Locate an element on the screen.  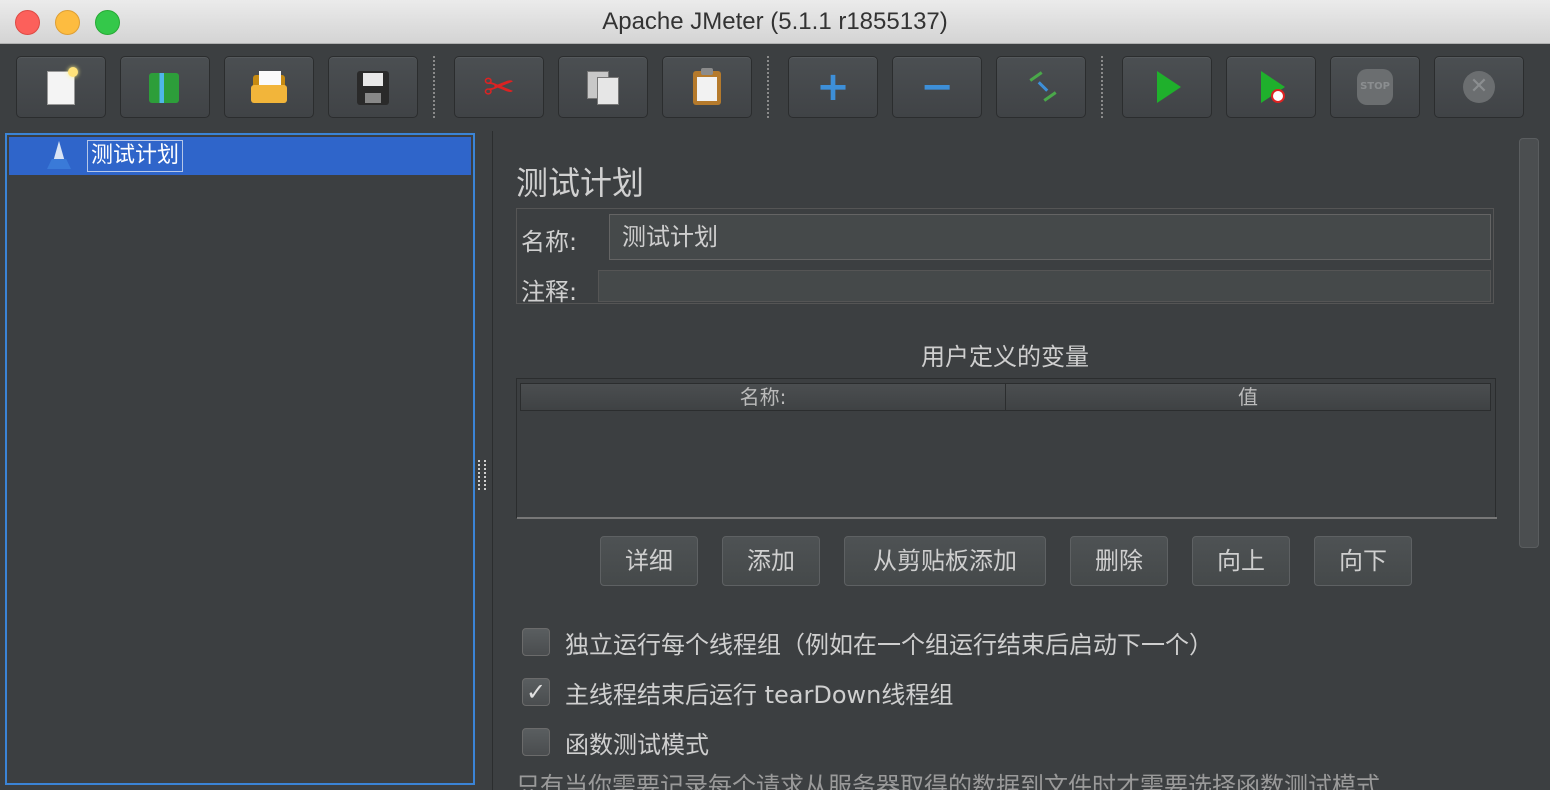
delete-button: 删除 is located at coordinates (1119, 561).